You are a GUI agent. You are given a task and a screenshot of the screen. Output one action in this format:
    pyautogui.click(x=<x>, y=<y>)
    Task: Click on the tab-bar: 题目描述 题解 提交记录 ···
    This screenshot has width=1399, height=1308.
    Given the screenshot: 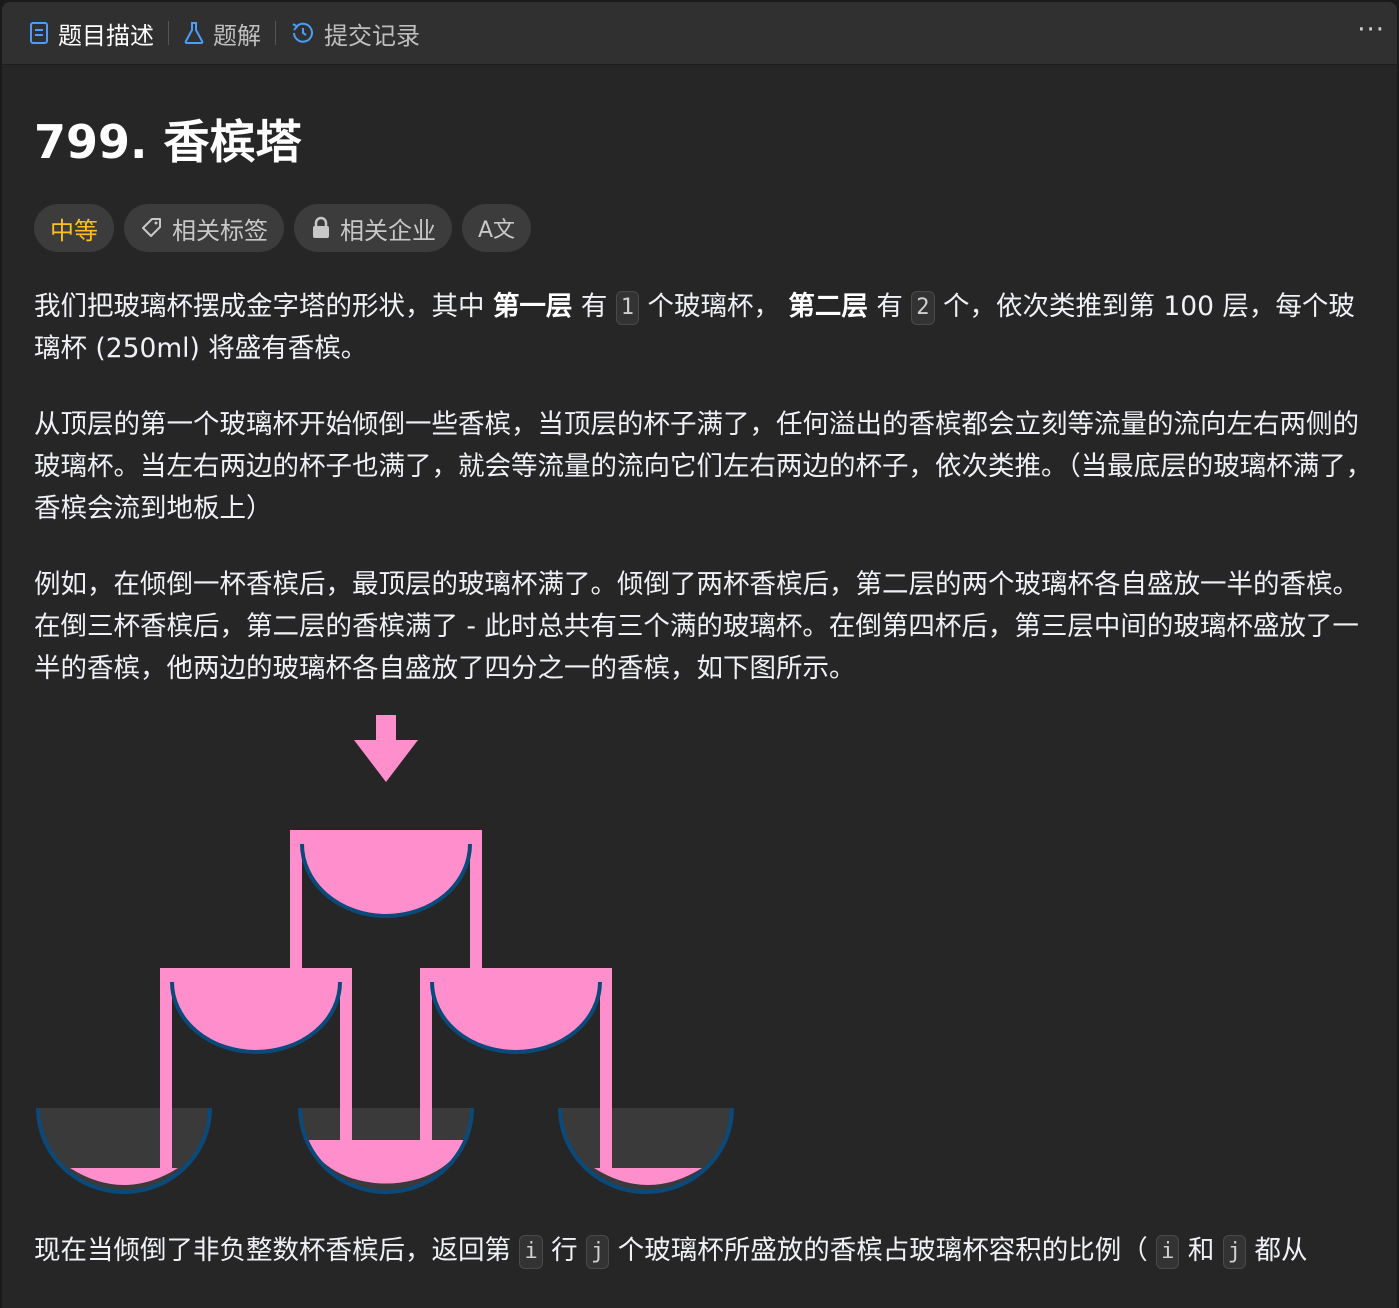 What is the action you would take?
    pyautogui.click(x=699, y=33)
    